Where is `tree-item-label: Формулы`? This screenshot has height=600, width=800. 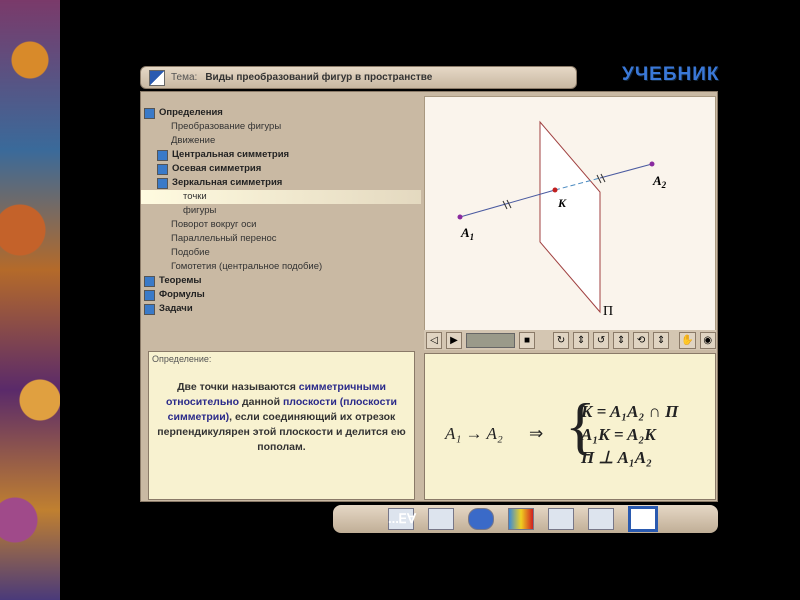 tree-item-label: Формулы is located at coordinates (182, 294).